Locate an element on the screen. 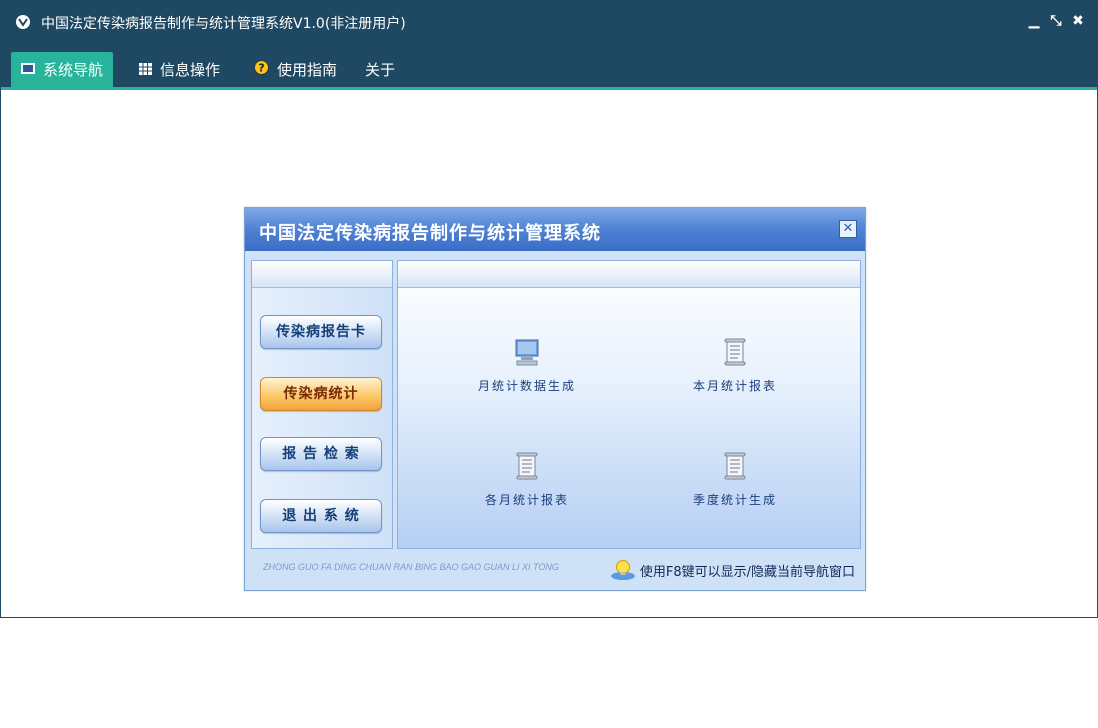 This screenshot has width=1098, height=728. restore-icon: ⤡ is located at coordinates (1056, 21).